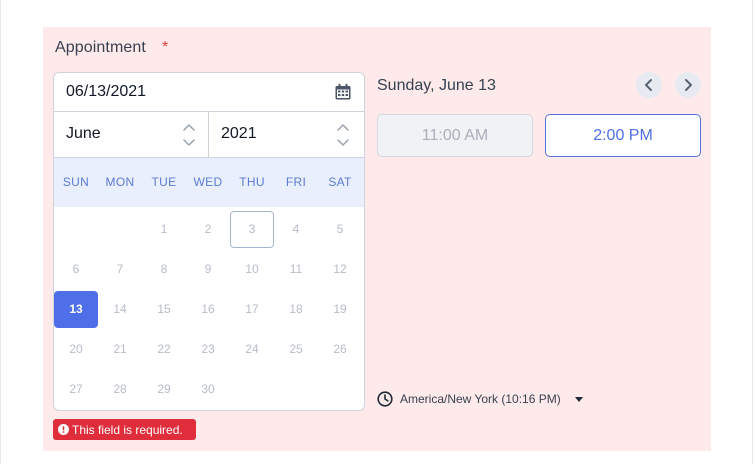  What do you see at coordinates (164, 269) in the screenshot?
I see `day-cell: 8` at bounding box center [164, 269].